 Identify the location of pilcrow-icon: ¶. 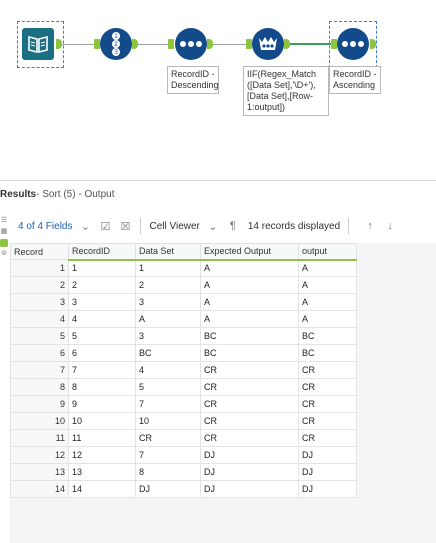
(233, 226).